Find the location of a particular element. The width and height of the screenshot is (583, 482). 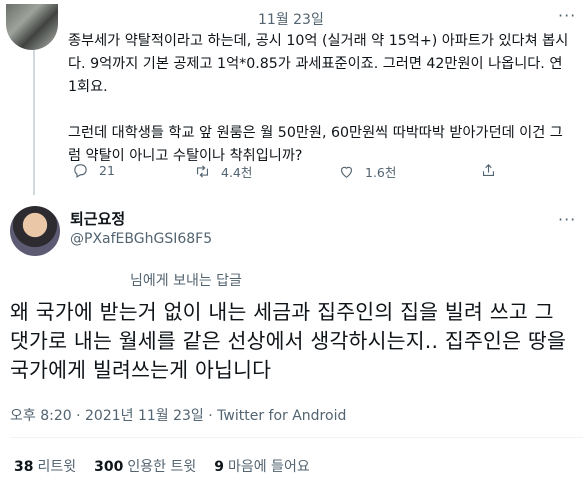

reply-count: 21 is located at coordinates (107, 170).